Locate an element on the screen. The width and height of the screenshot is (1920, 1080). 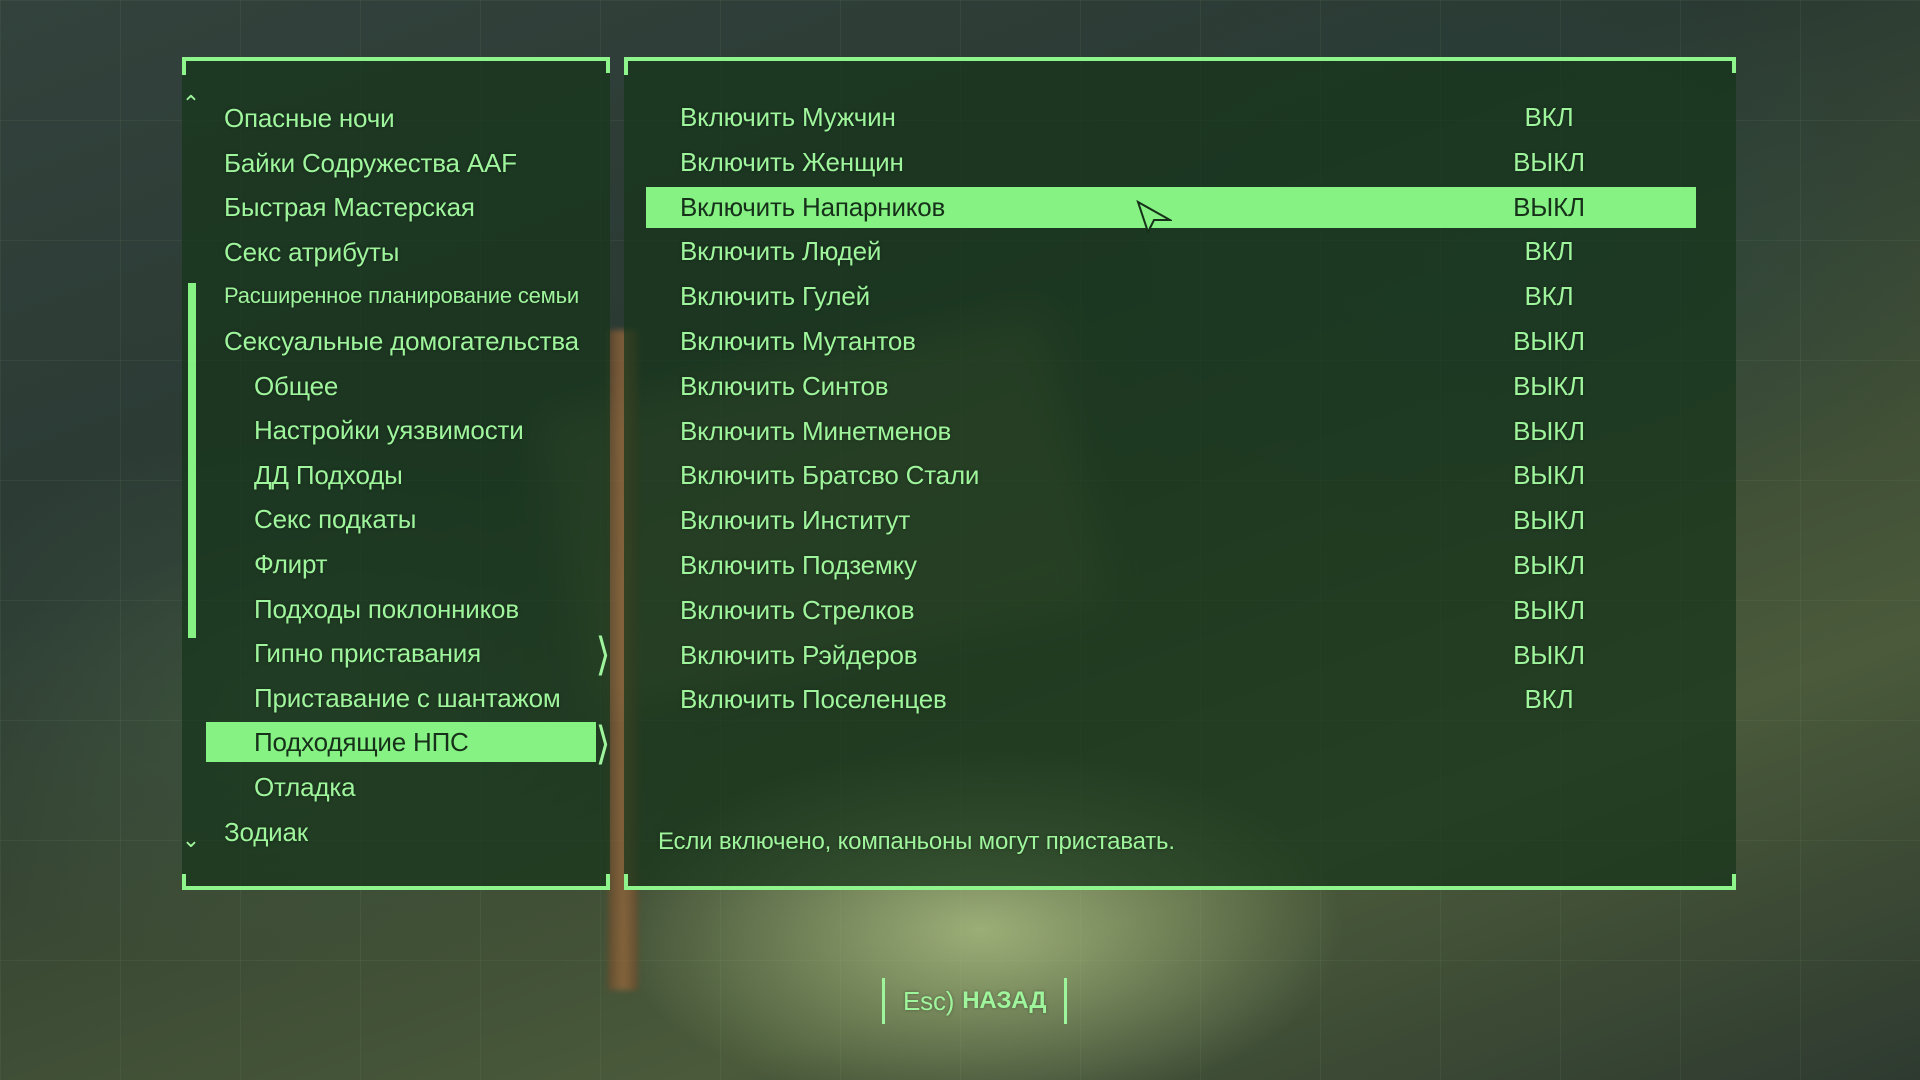
scroll-down-icon: ⌄ is located at coordinates (191, 841).